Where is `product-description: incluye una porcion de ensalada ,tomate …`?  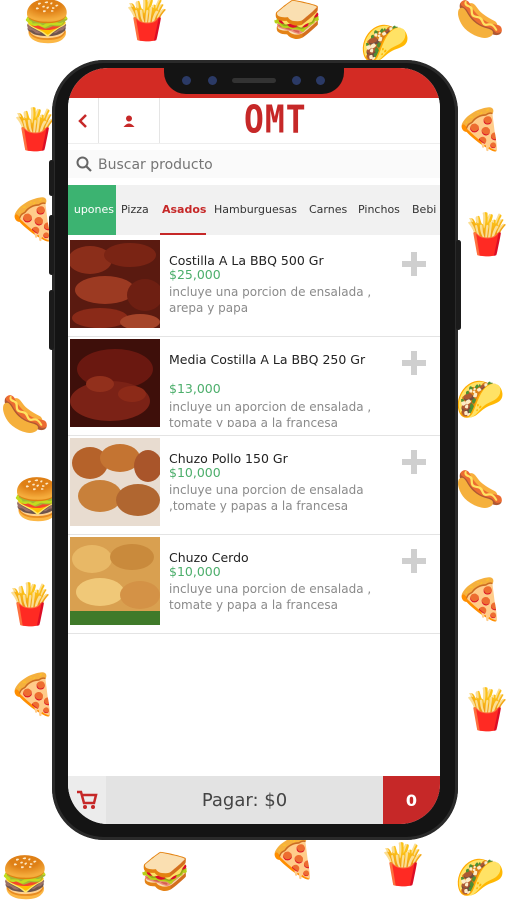
product-description: incluye una porcion de ensalada ,tomate … is located at coordinates (266, 498).